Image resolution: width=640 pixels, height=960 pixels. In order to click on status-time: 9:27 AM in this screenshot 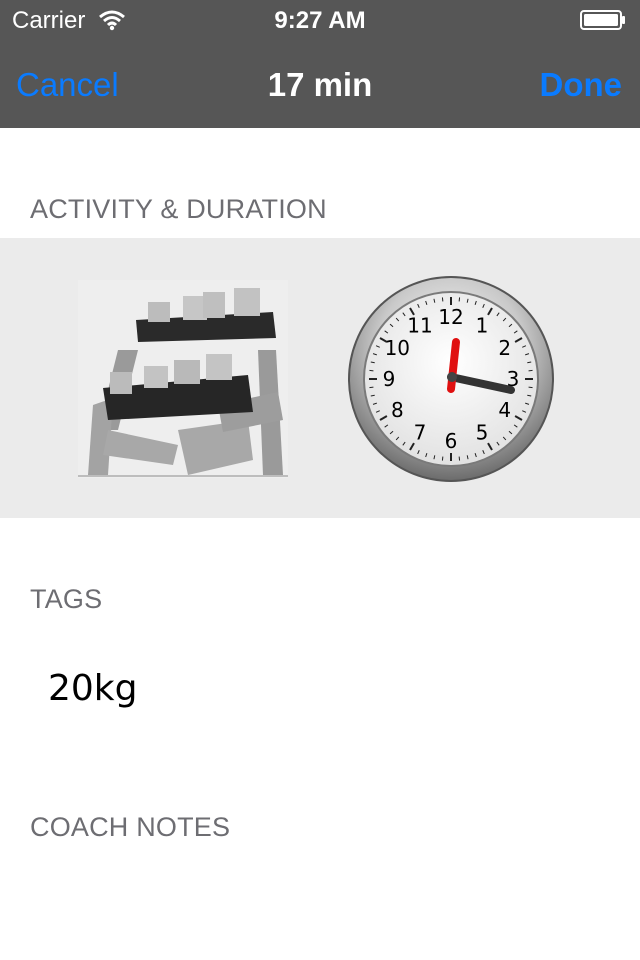, I will do `click(320, 20)`.